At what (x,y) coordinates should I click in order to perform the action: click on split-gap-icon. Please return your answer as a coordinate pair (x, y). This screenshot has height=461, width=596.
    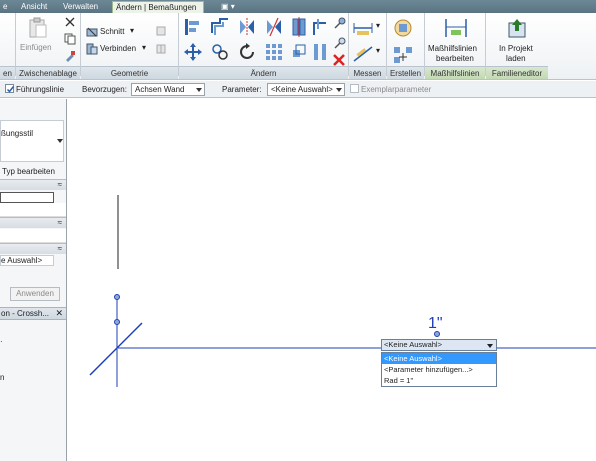
    Looking at the image, I should click on (320, 52).